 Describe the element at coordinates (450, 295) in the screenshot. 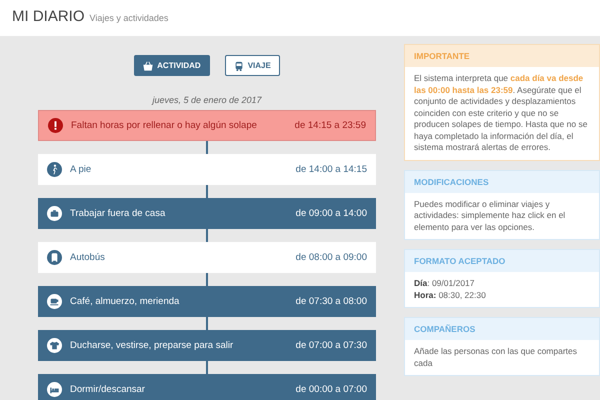

I see `panel-text: Hora: 08:30, 22:30` at that location.